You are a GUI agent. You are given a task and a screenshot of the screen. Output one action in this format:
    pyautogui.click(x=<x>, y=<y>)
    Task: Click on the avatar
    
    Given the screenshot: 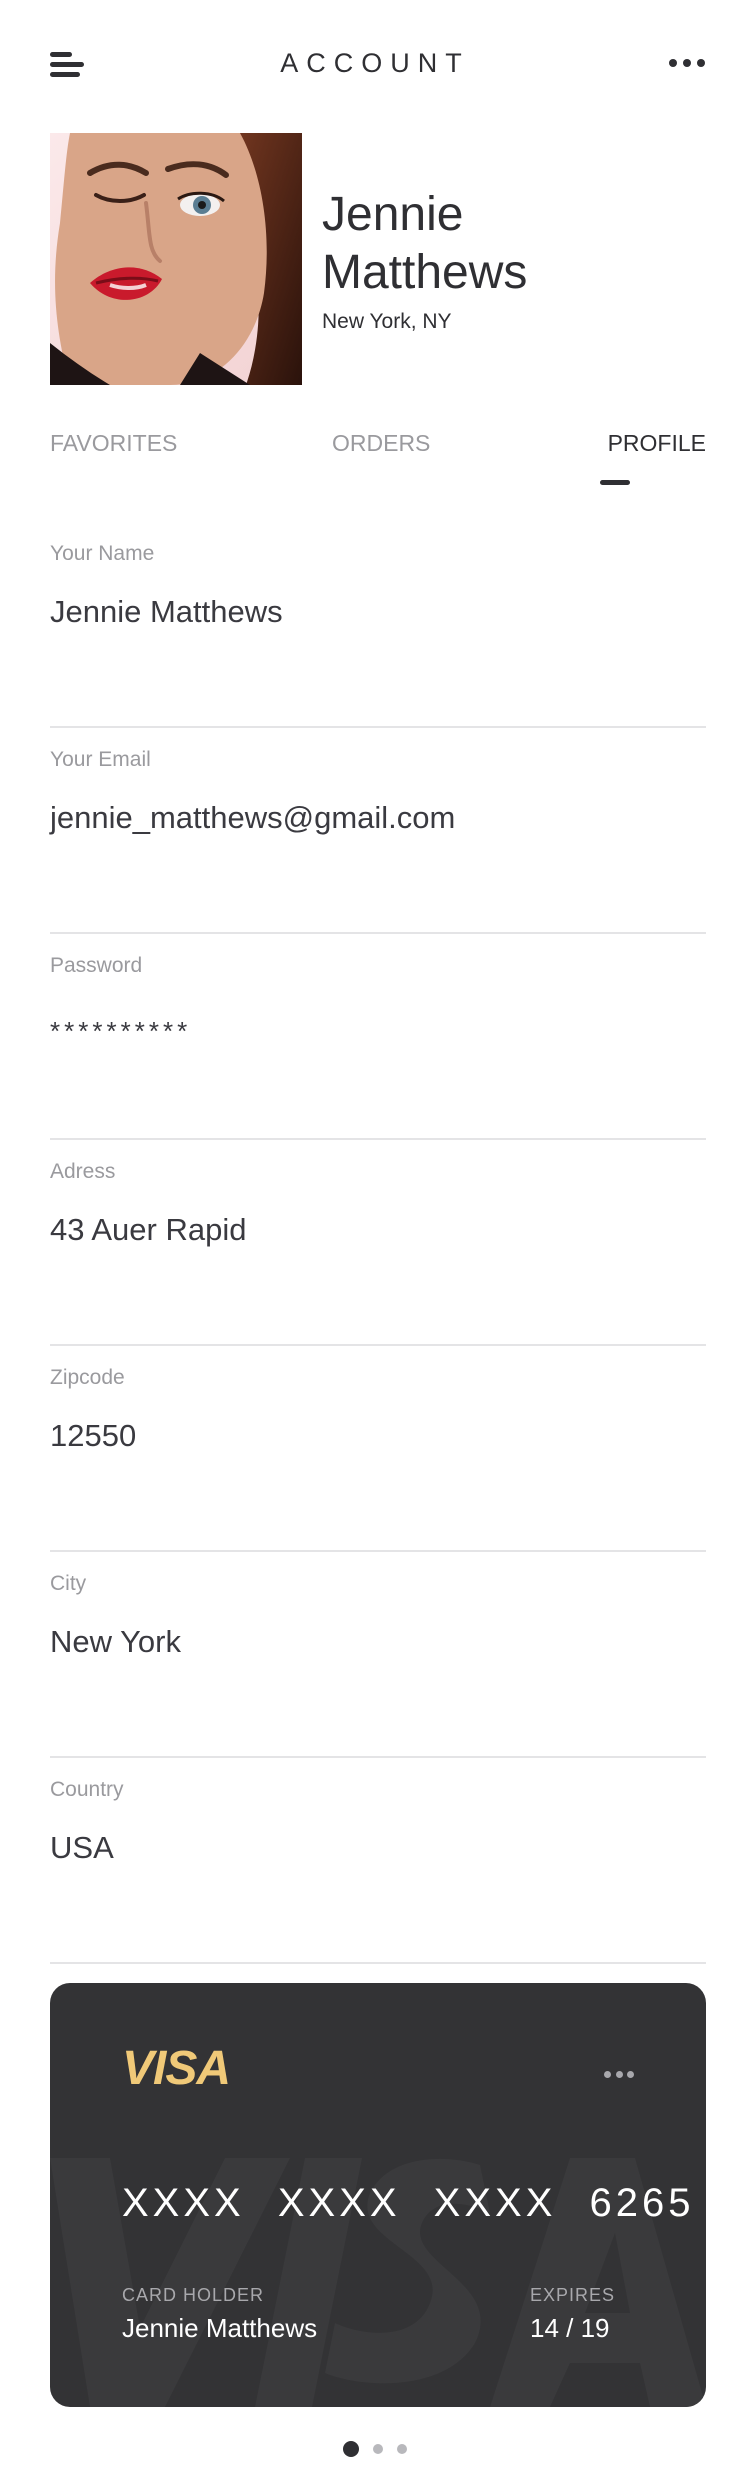 What is the action you would take?
    pyautogui.click(x=176, y=259)
    